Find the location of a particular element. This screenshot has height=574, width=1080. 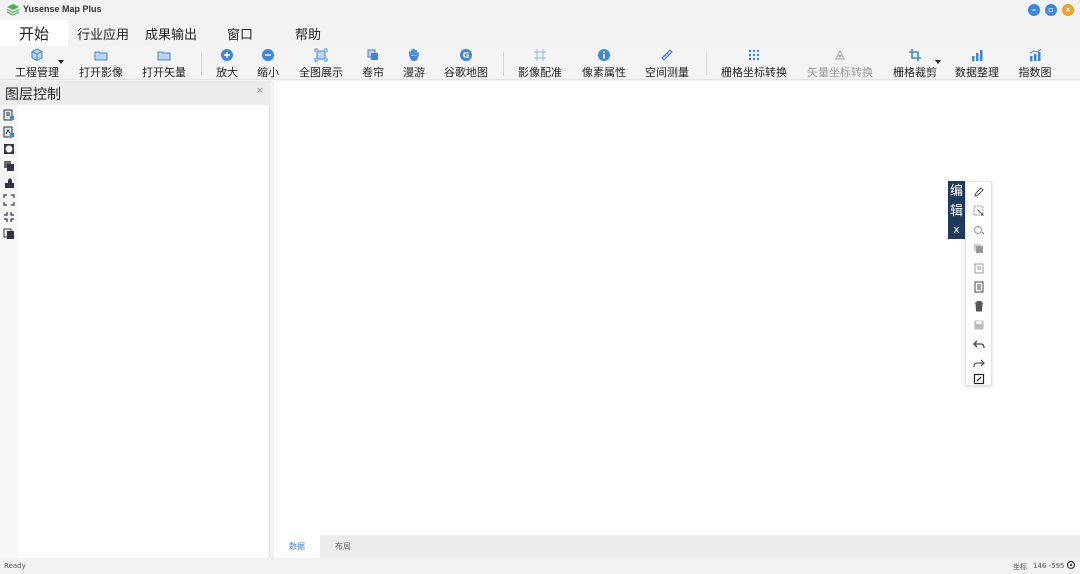

close-icon: × is located at coordinates (260, 91).